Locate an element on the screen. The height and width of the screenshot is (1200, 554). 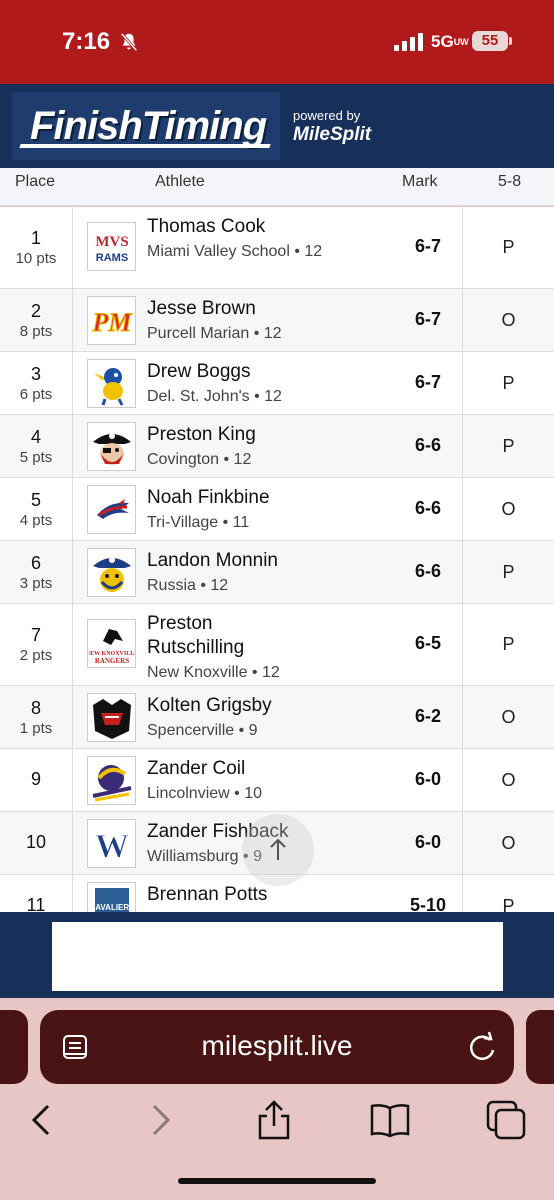
column-place: Place is located at coordinates (35, 182).